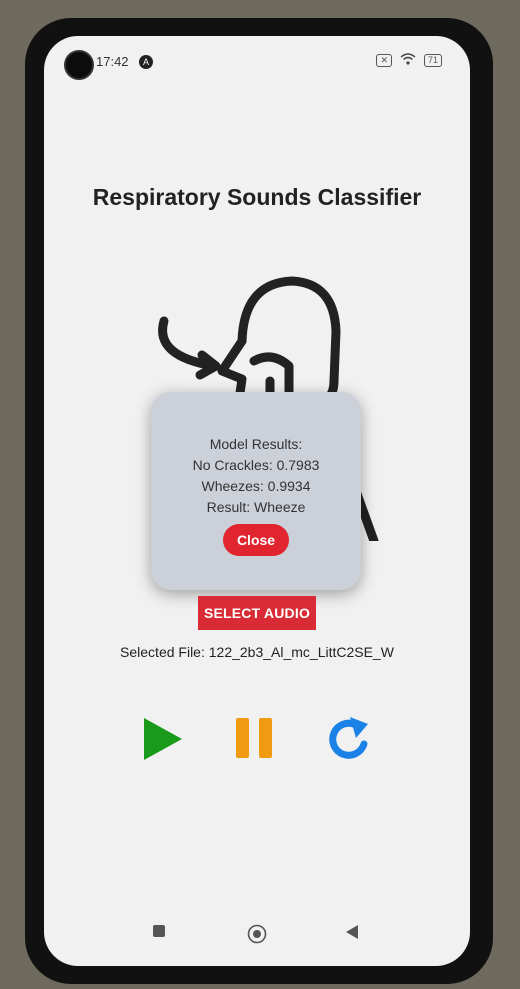  I want to click on recents-icon, so click(159, 931).